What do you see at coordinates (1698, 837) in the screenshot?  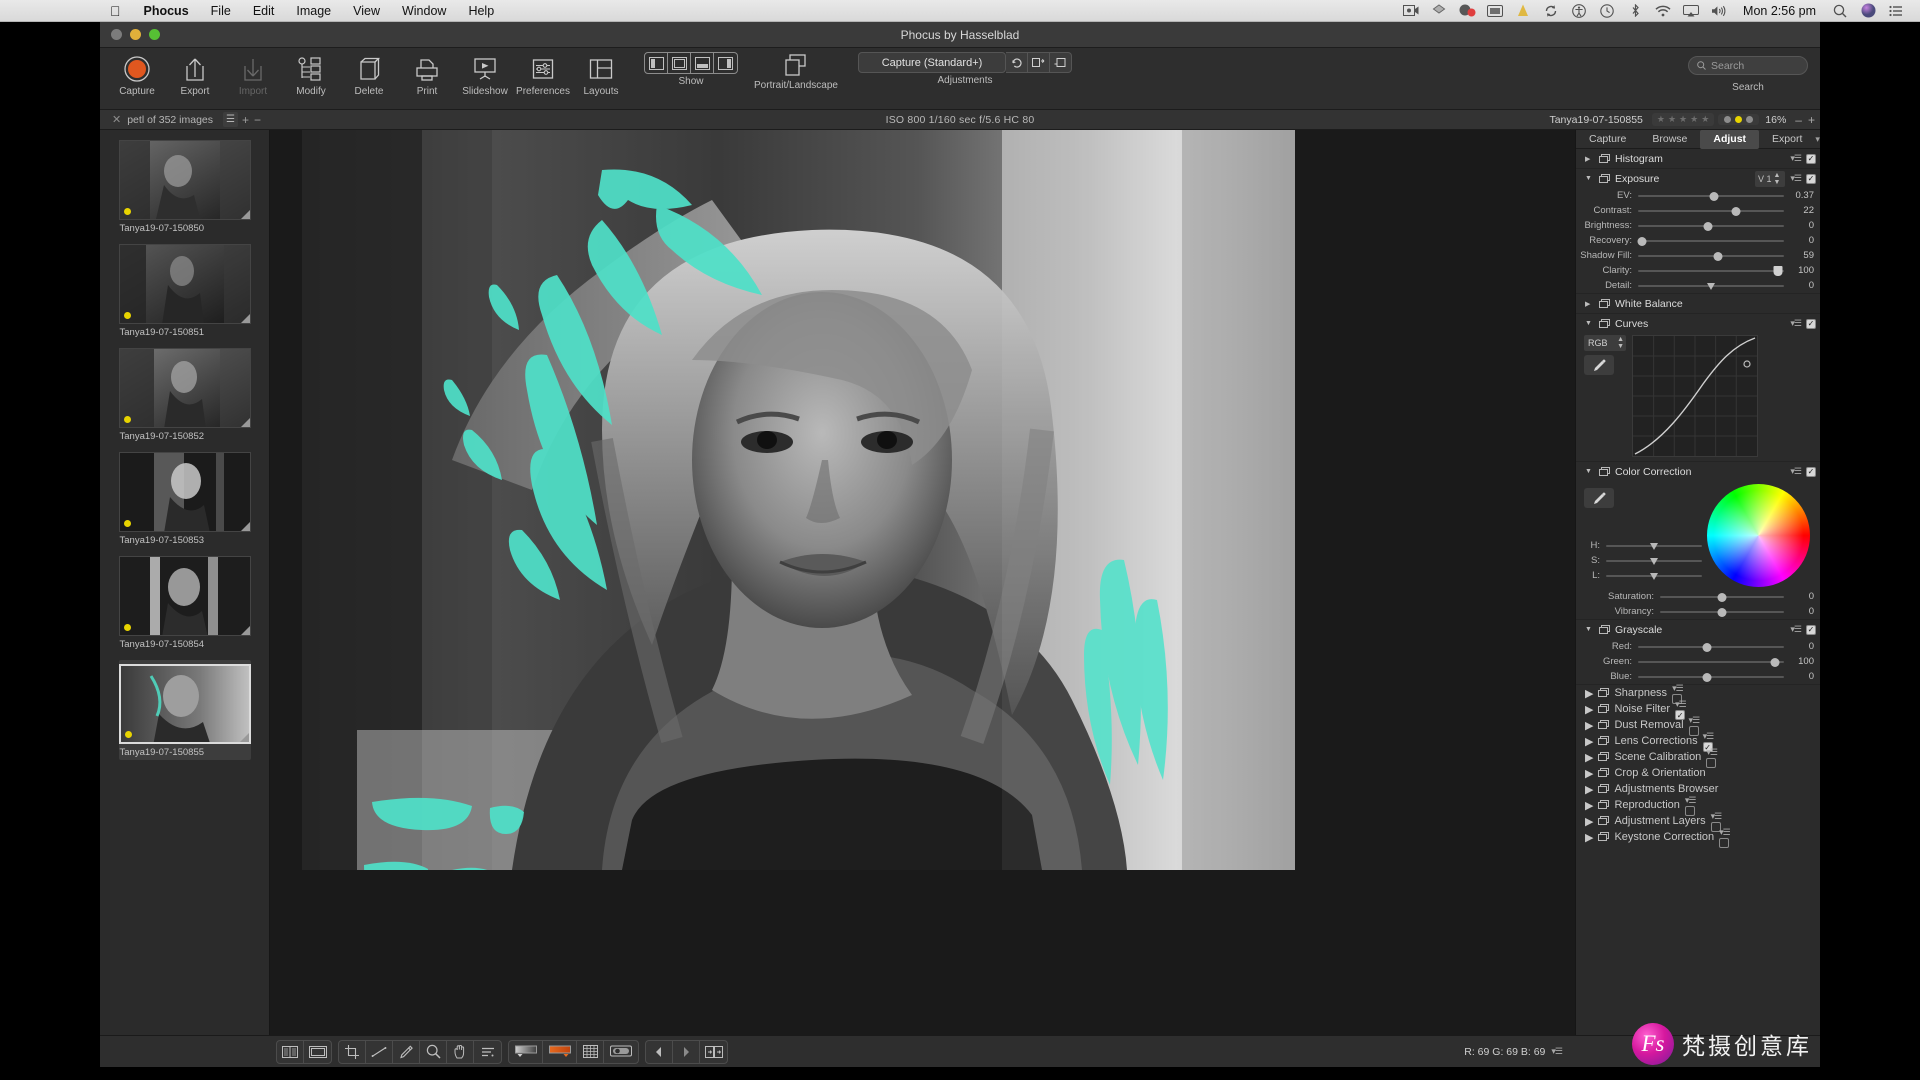 I see `section-header-keystone-correction: ▶ Keystone Correction ▾☰` at bounding box center [1698, 837].